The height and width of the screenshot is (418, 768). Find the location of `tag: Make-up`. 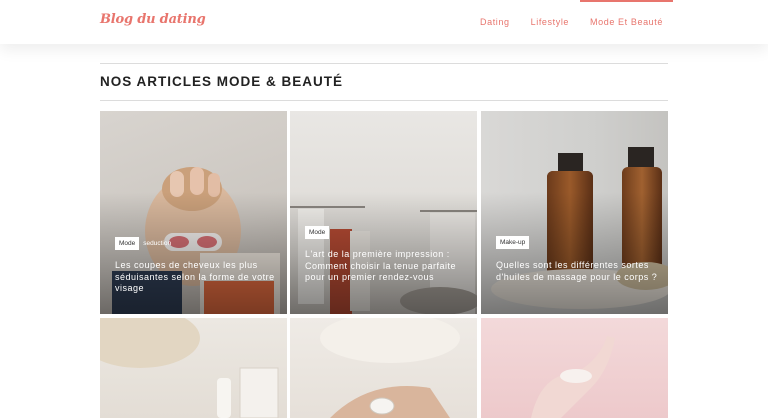

tag: Make-up is located at coordinates (513, 242).